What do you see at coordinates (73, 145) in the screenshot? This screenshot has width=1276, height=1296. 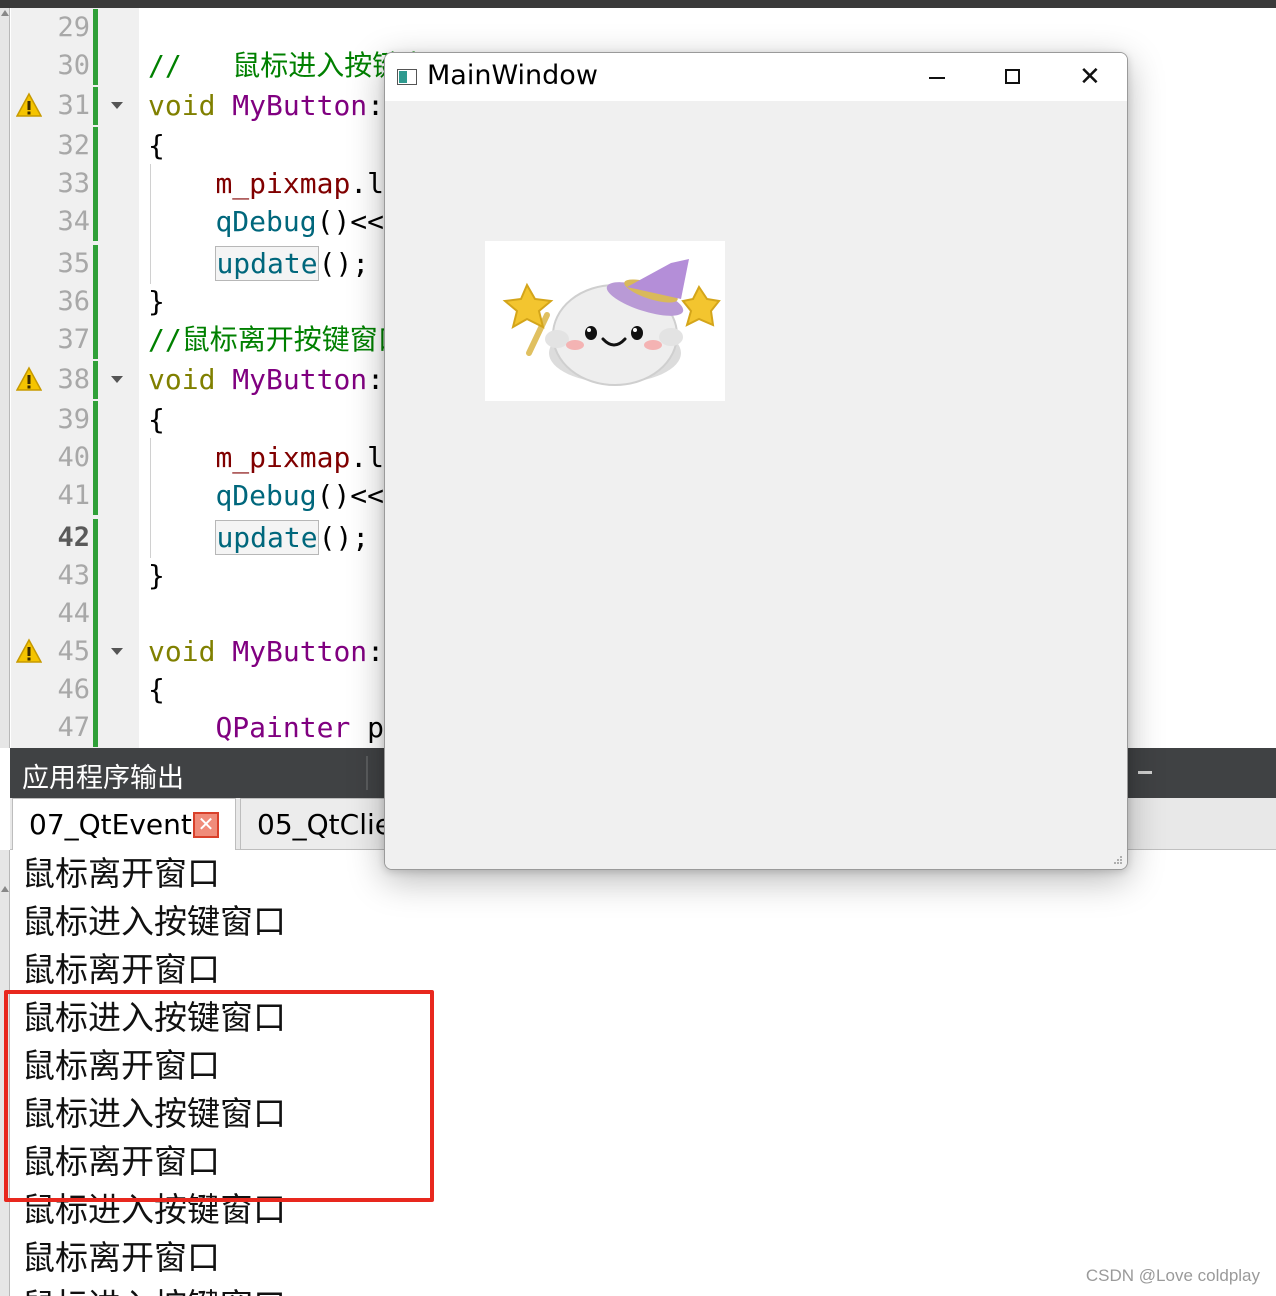 I see `line-number: 32` at bounding box center [73, 145].